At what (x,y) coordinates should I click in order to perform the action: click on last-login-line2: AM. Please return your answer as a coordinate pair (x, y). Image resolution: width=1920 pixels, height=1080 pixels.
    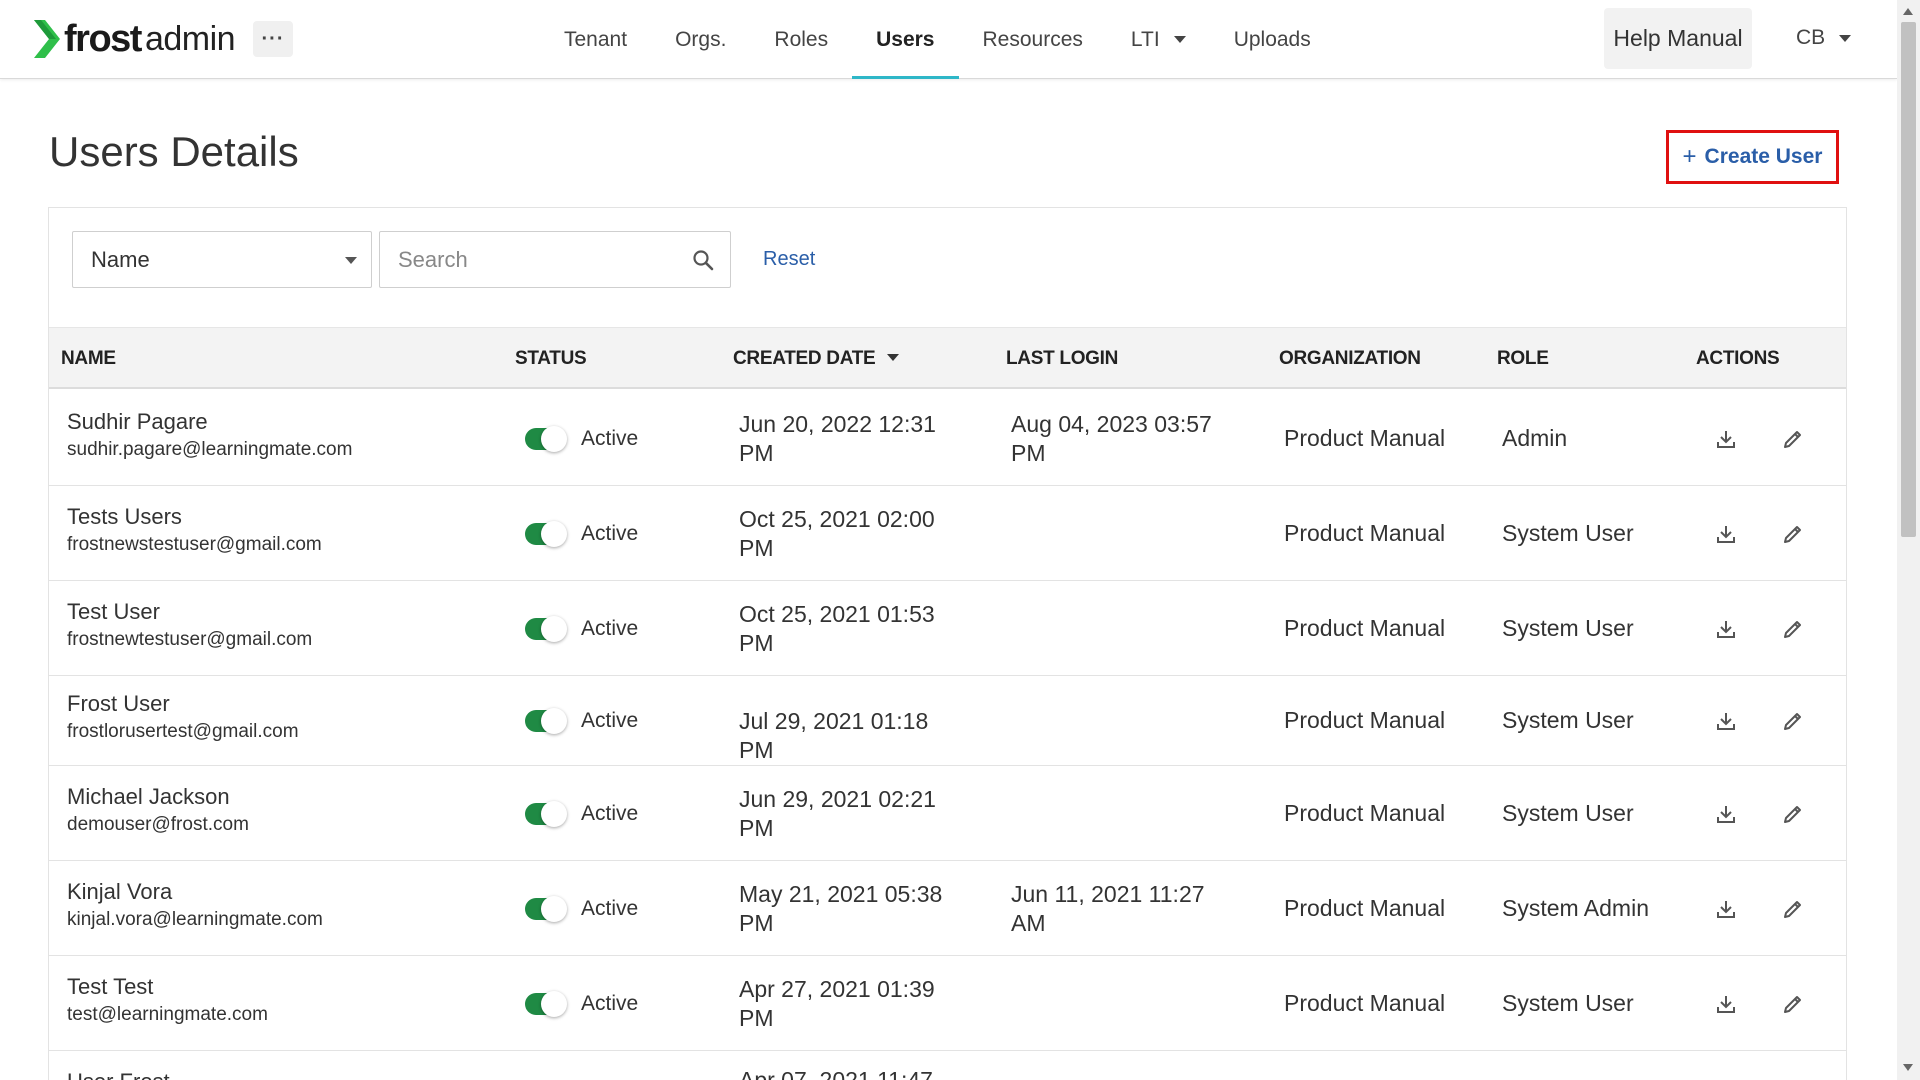
    Looking at the image, I should click on (1028, 922).